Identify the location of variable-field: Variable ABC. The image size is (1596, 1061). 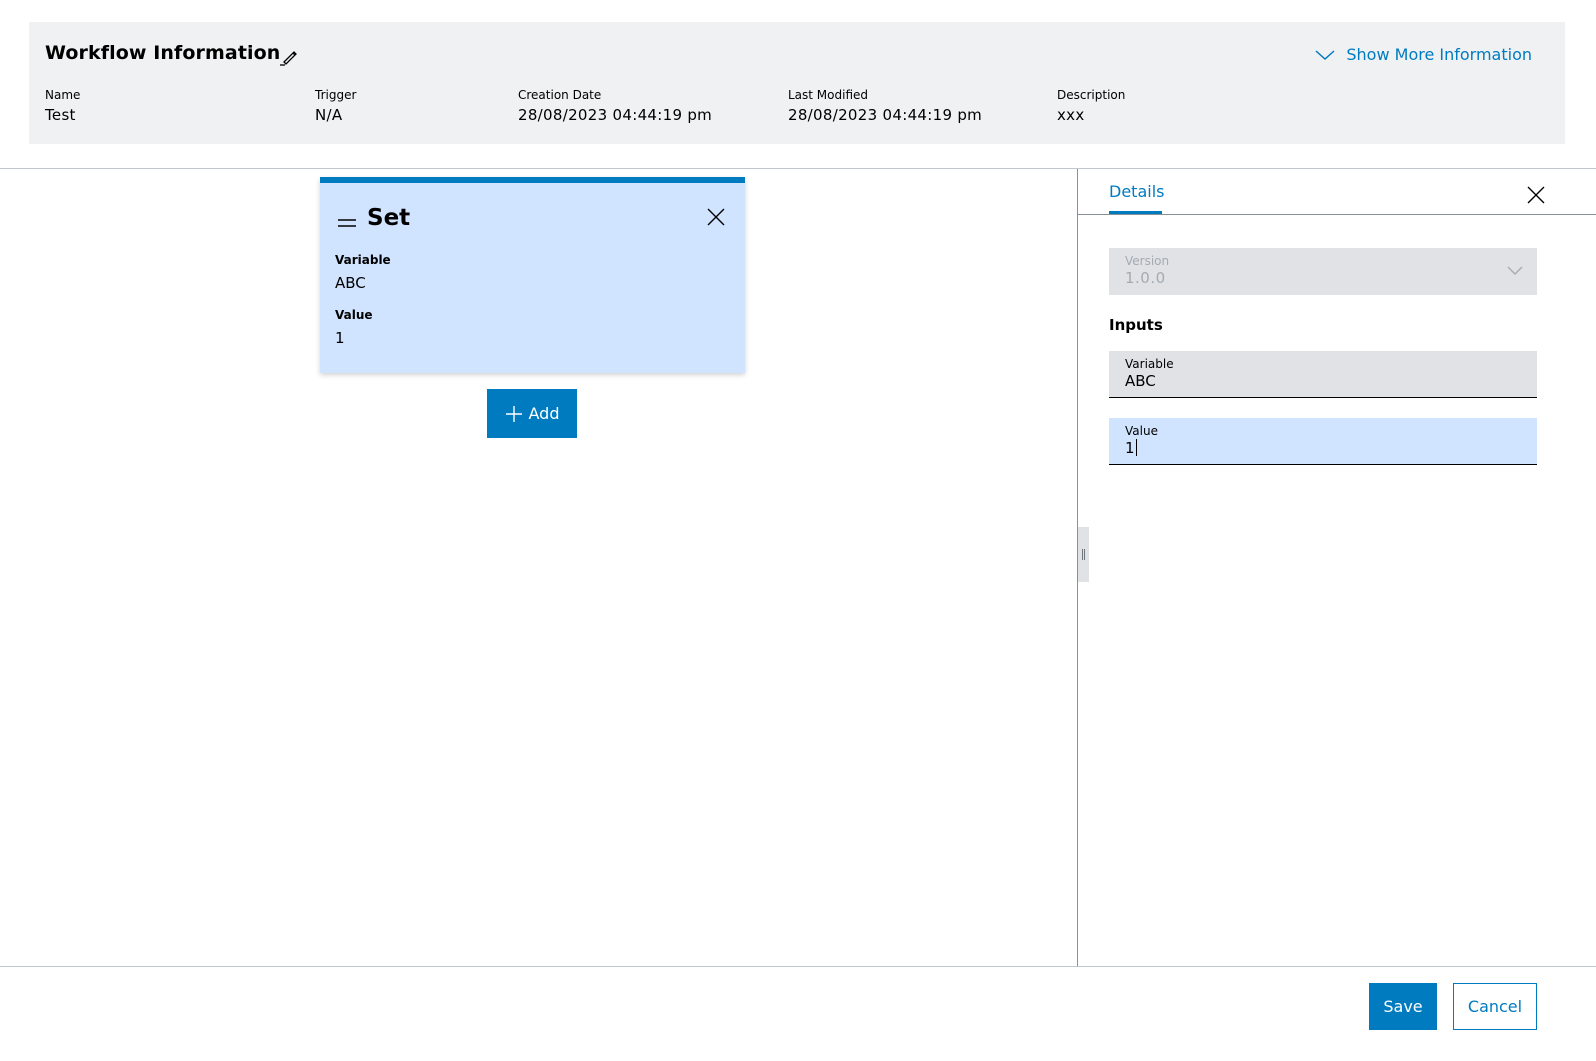
(1323, 374).